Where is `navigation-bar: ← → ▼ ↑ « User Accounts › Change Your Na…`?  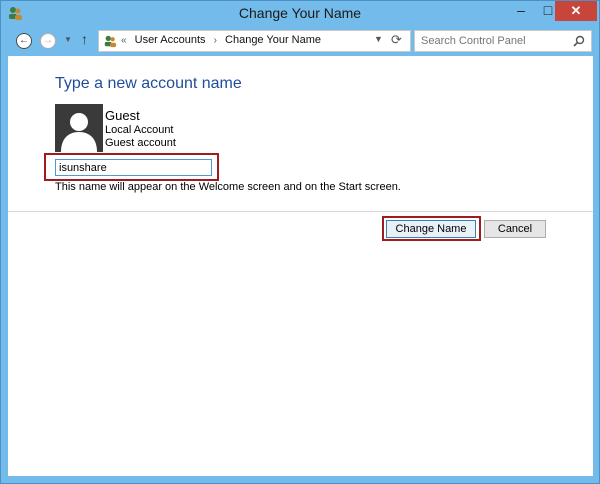 navigation-bar: ← → ▼ ↑ « User Accounts › Change Your Na… is located at coordinates (300, 41).